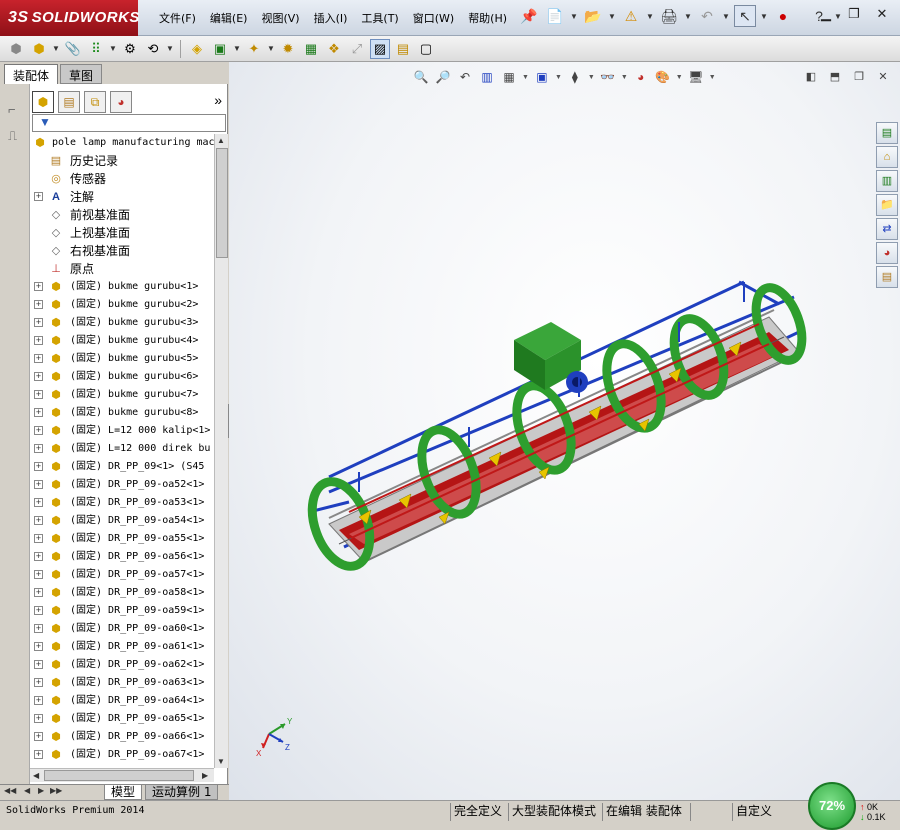 Image resolution: width=900 pixels, height=830 pixels. What do you see at coordinates (153, 49) in the screenshot?
I see `move-component-icon: ⟲` at bounding box center [153, 49].